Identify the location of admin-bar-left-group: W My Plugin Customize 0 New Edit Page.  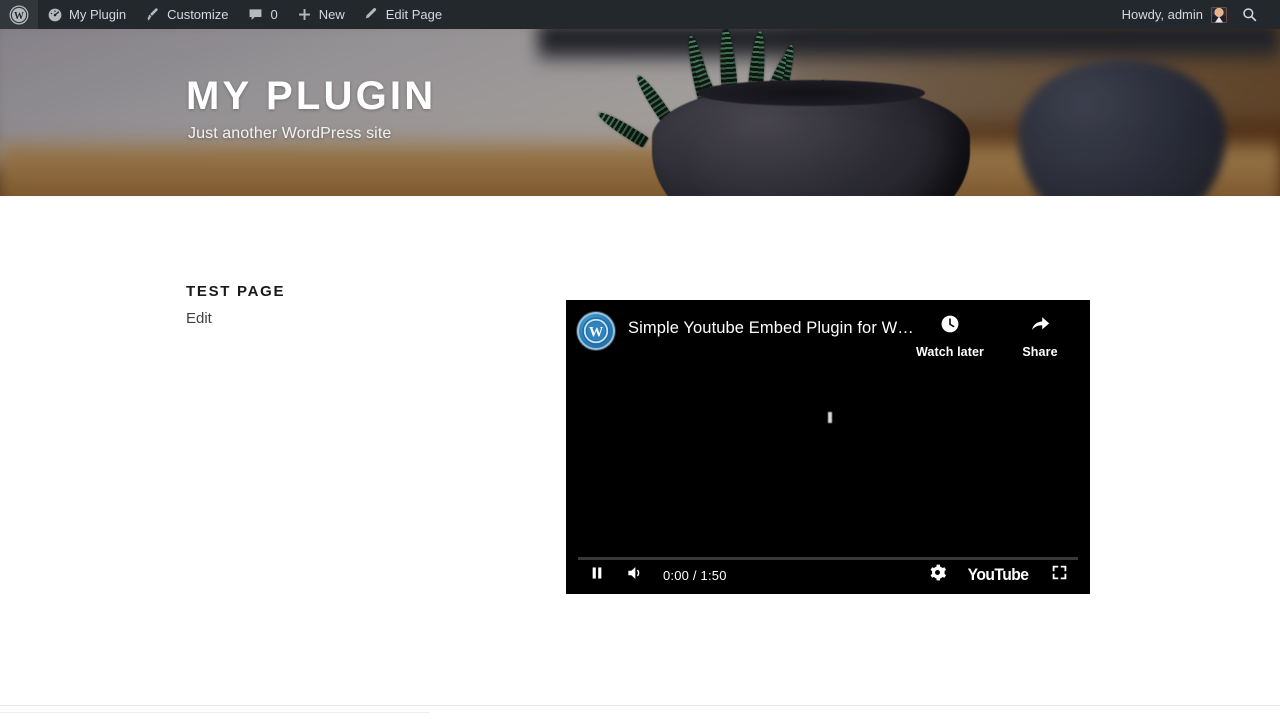
(225, 14).